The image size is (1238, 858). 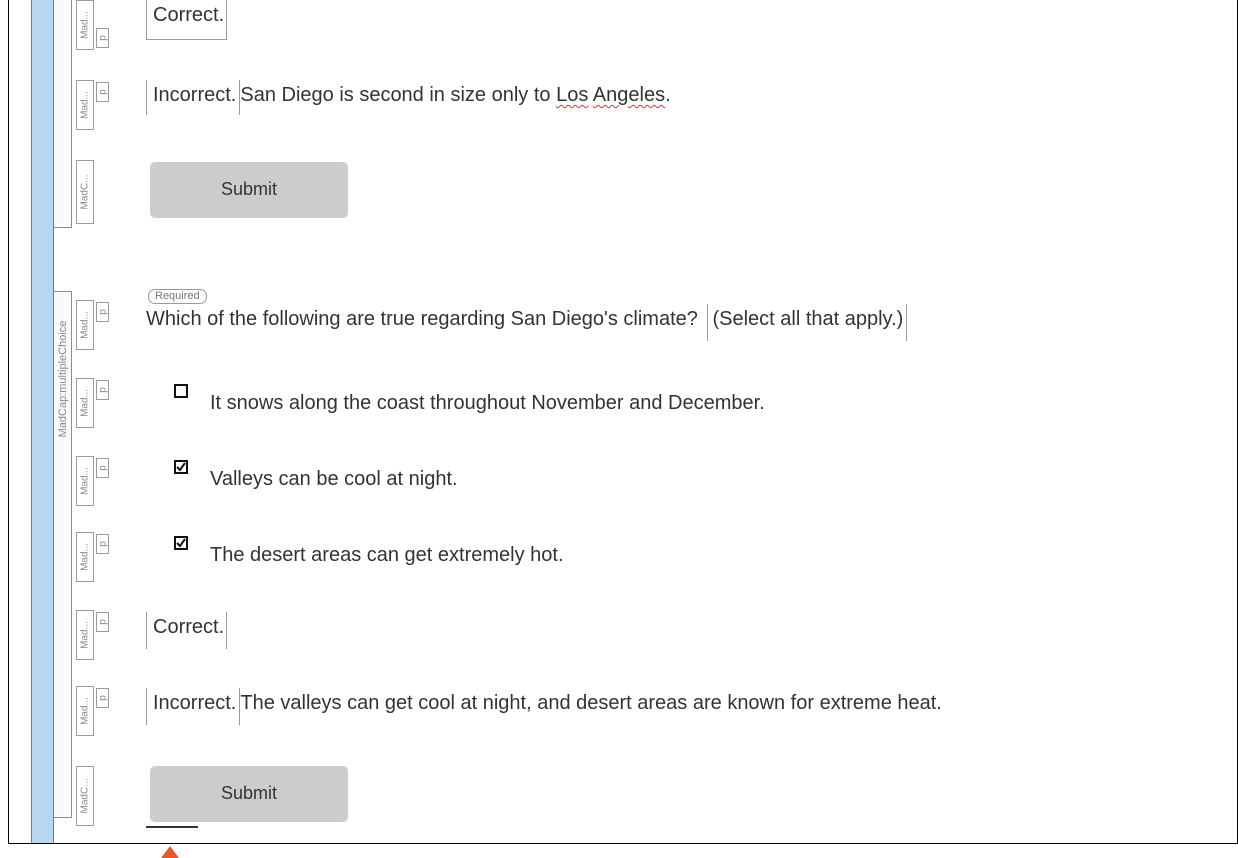 What do you see at coordinates (807, 322) in the screenshot?
I see `question-instruction: (Select all that apply.)` at bounding box center [807, 322].